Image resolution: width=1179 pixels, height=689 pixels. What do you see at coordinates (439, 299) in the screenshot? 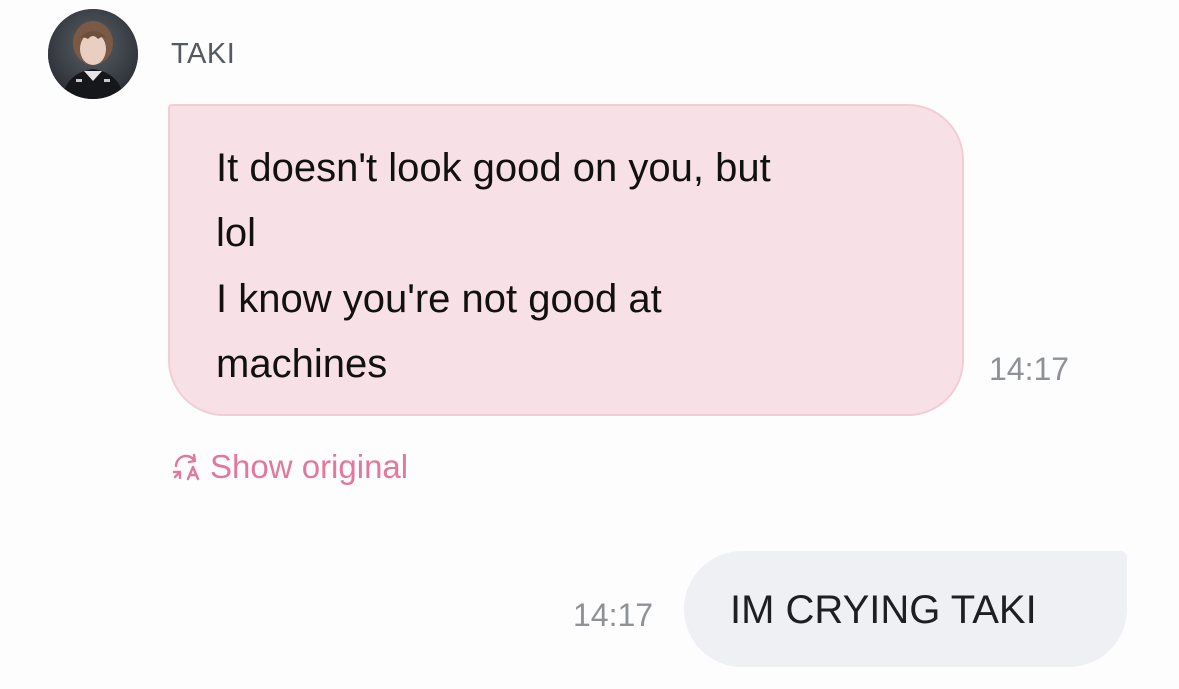
I see `message-line: I know you're not good at` at bounding box center [439, 299].